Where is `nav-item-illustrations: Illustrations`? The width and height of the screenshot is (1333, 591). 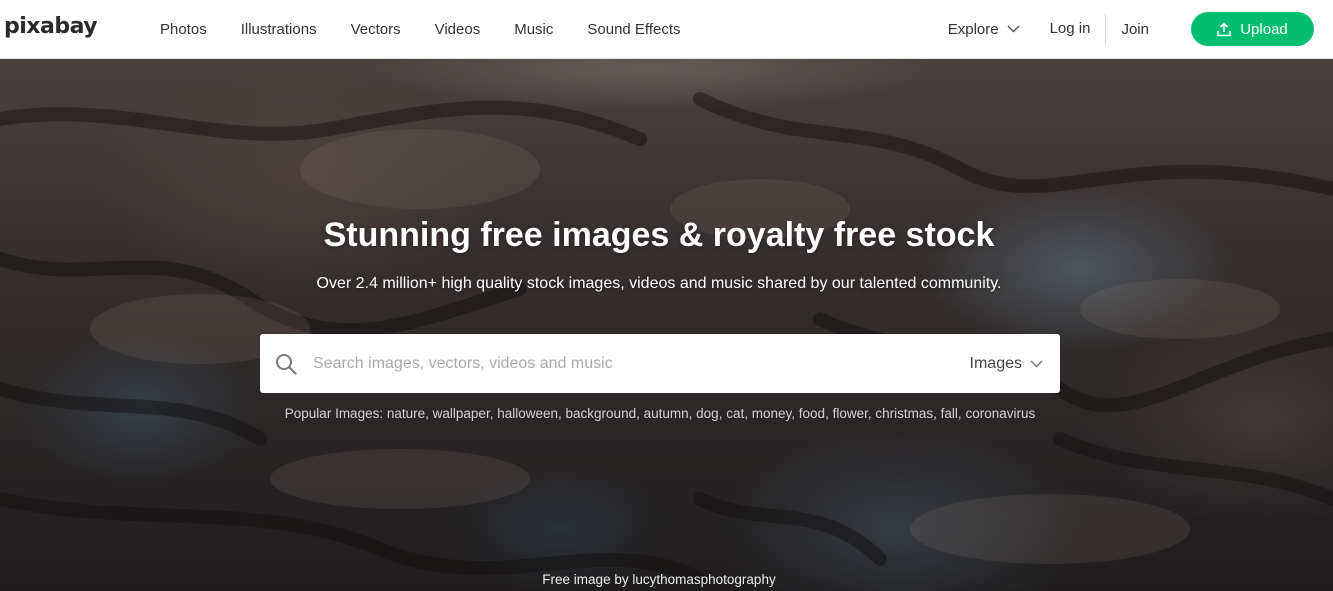
nav-item-illustrations: Illustrations is located at coordinates (279, 29).